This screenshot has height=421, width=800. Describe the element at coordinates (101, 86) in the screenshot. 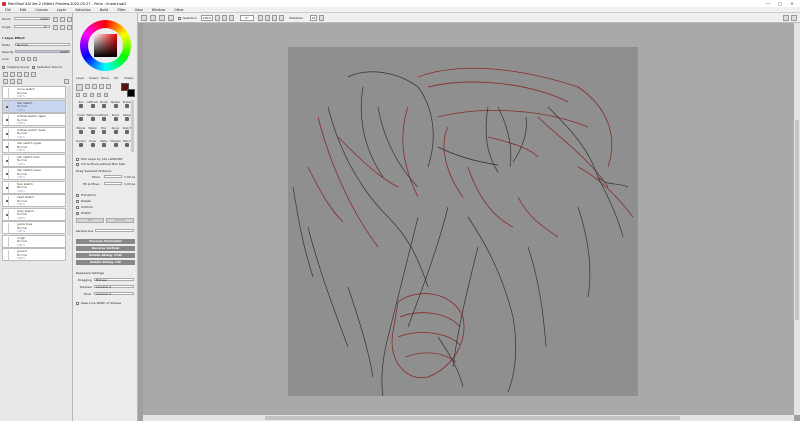

I see `magic-wand-icon` at that location.